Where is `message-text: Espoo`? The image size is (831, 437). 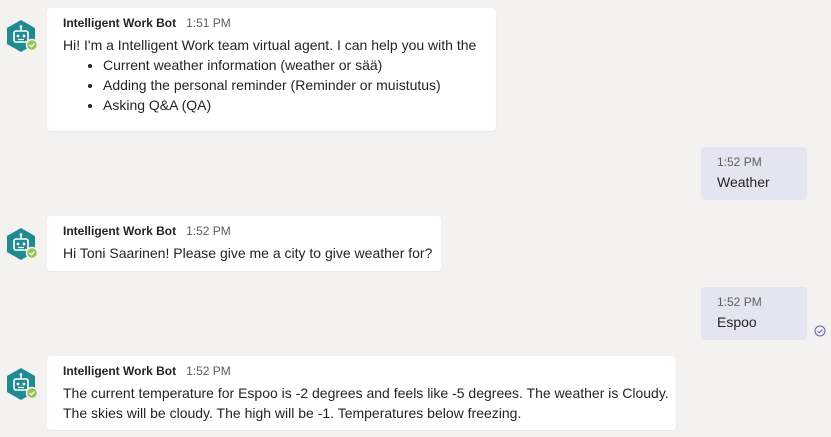
message-text: Espoo is located at coordinates (737, 322).